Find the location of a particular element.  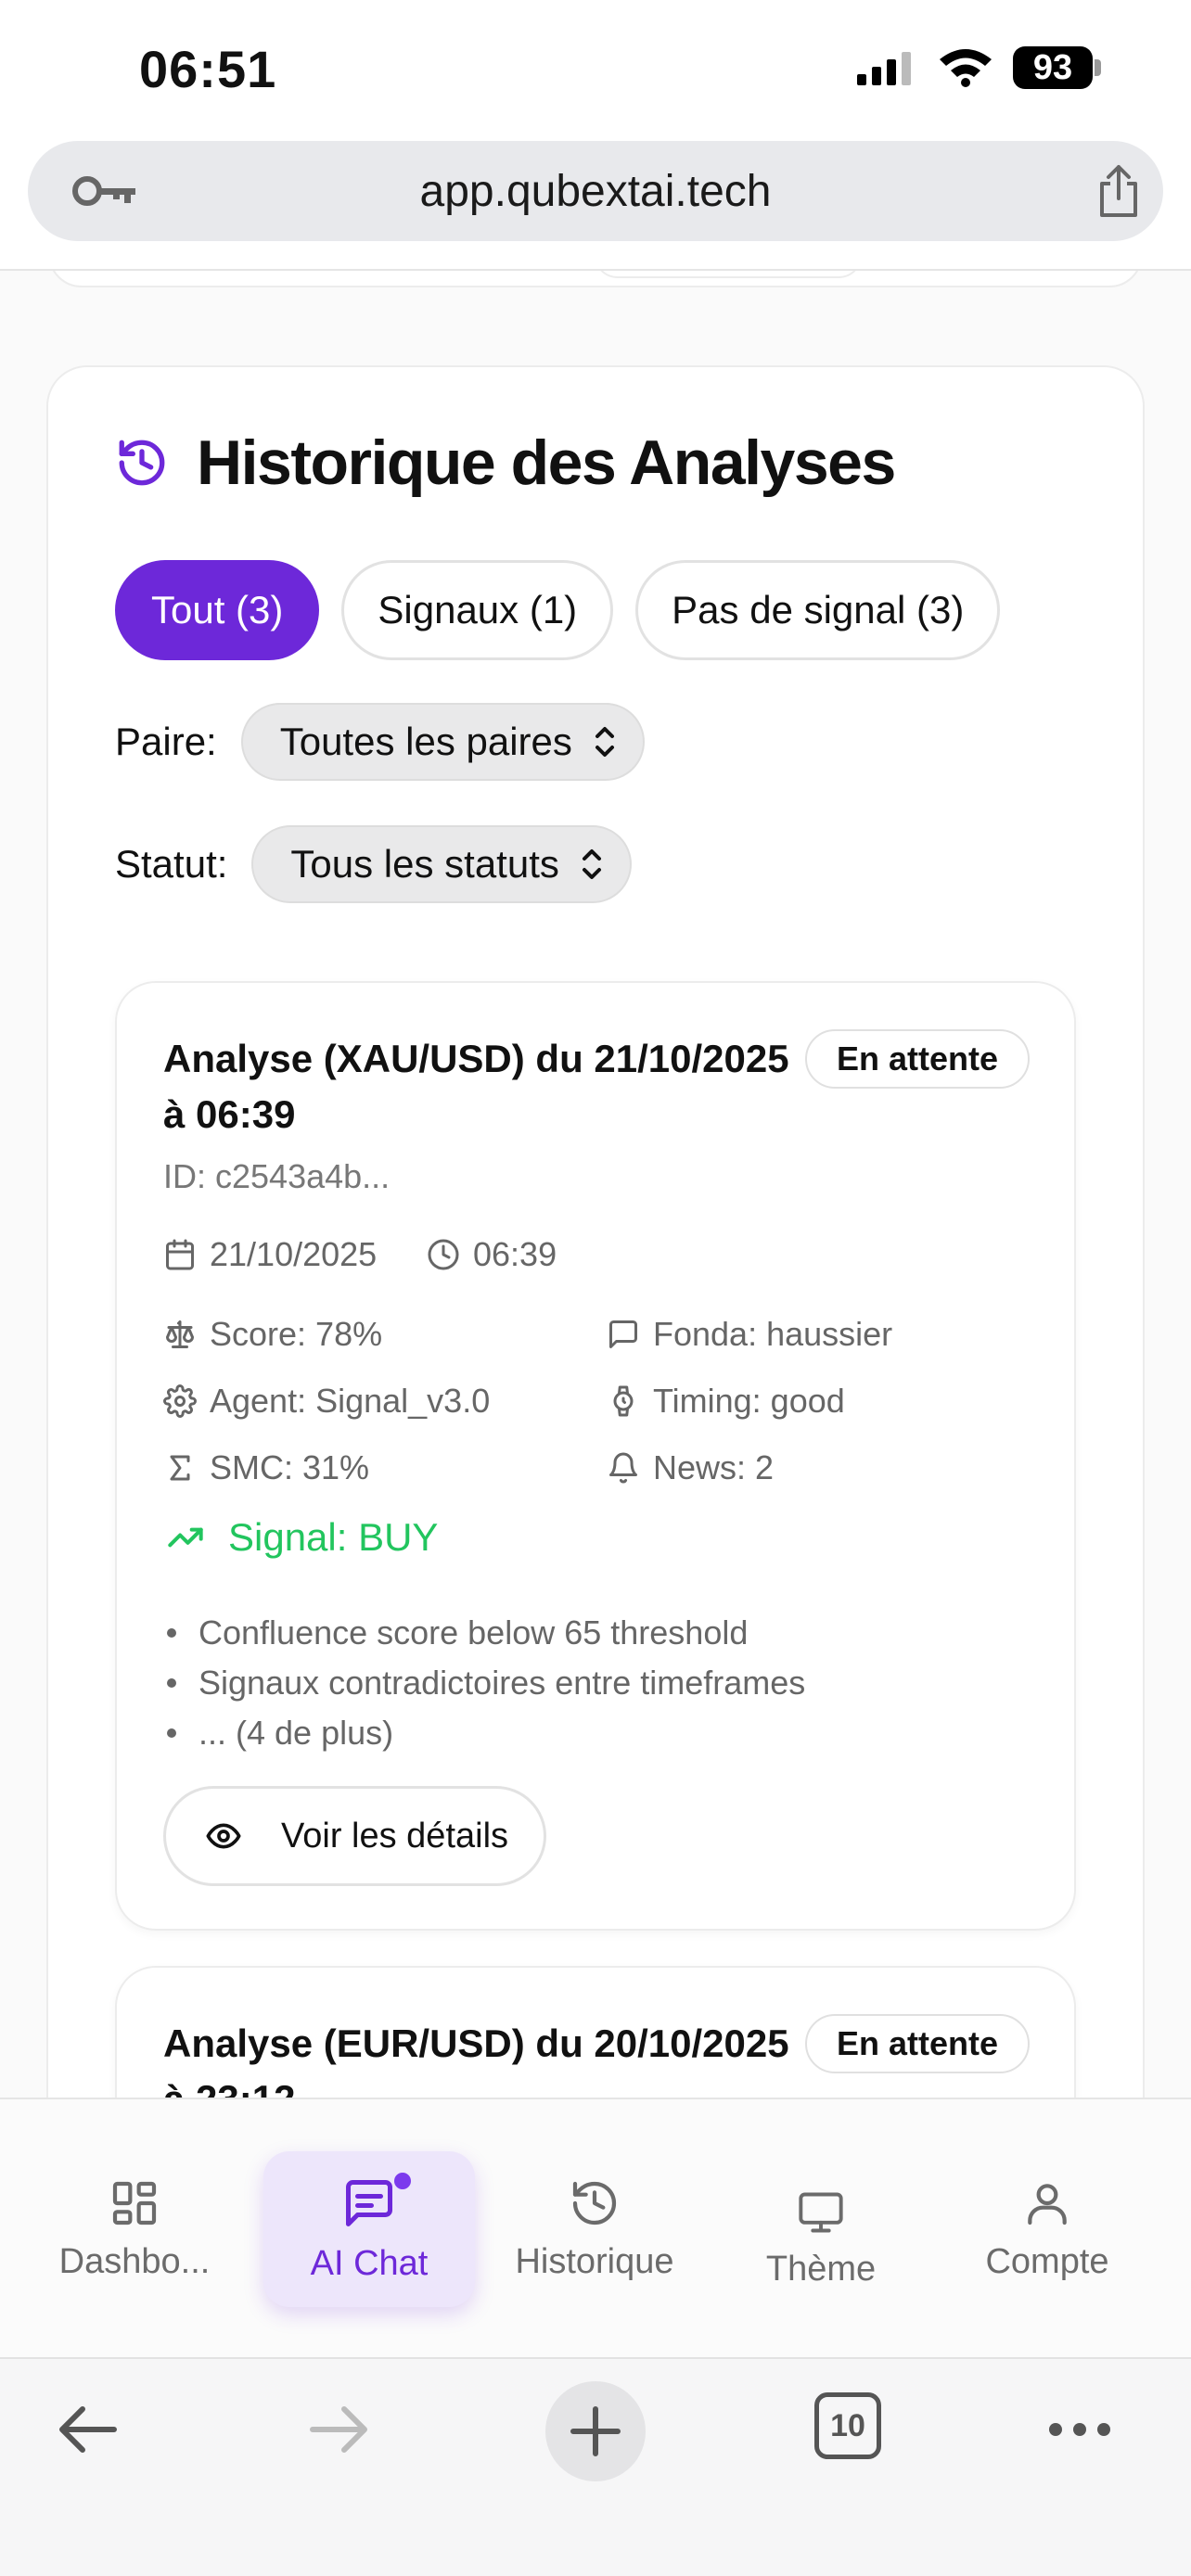

analysis-date: 21/10/2025 is located at coordinates (270, 1254).